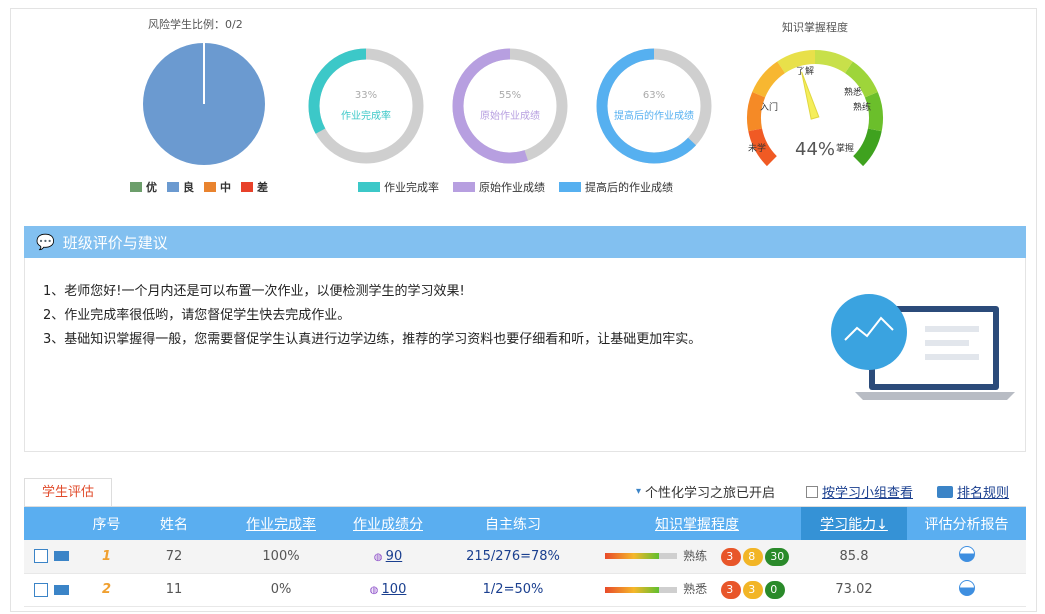  I want to click on badge-yellow: 8, so click(753, 556).